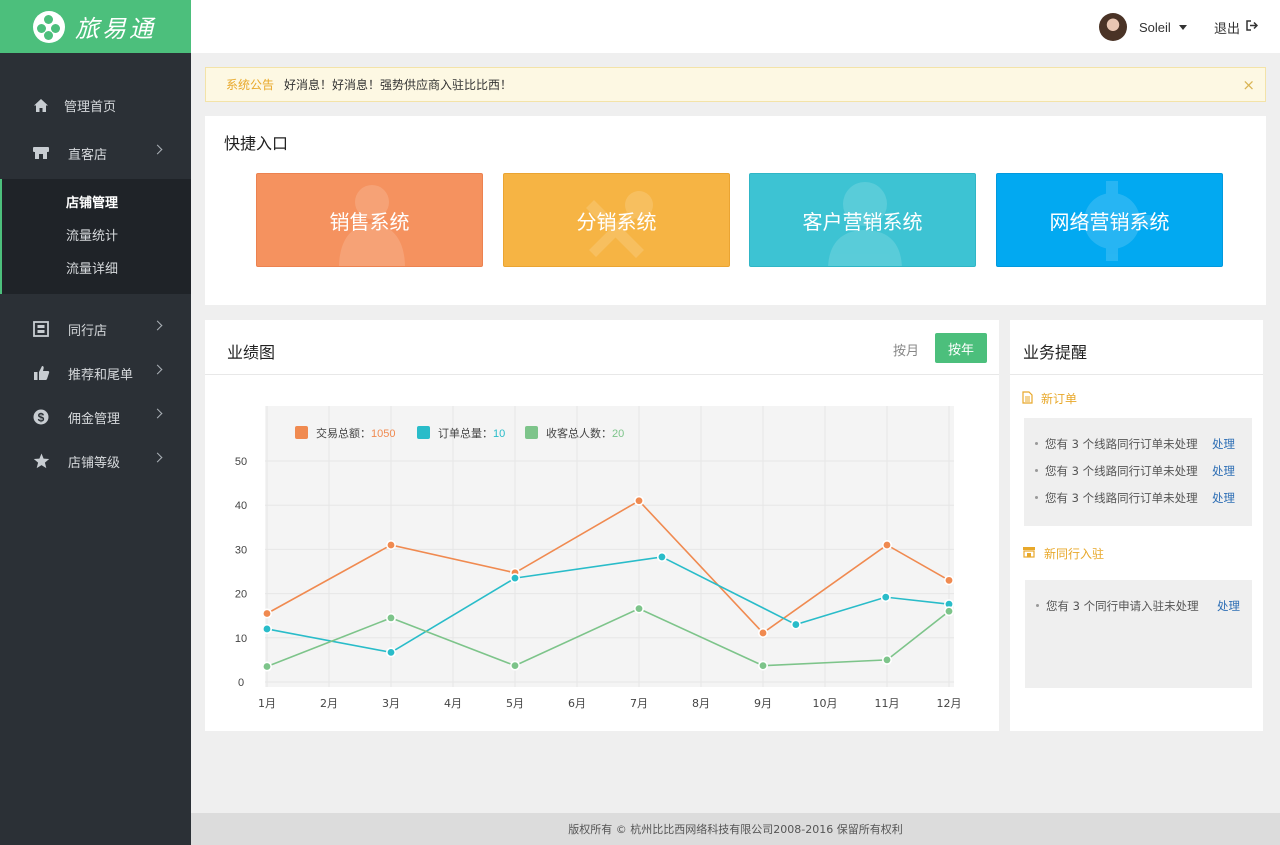 Image resolution: width=1280 pixels, height=845 pixels. I want to click on footer: 版权所有 © 杭州比比西网络科技有限公司2008-2016 保留所有权利, so click(735, 829).